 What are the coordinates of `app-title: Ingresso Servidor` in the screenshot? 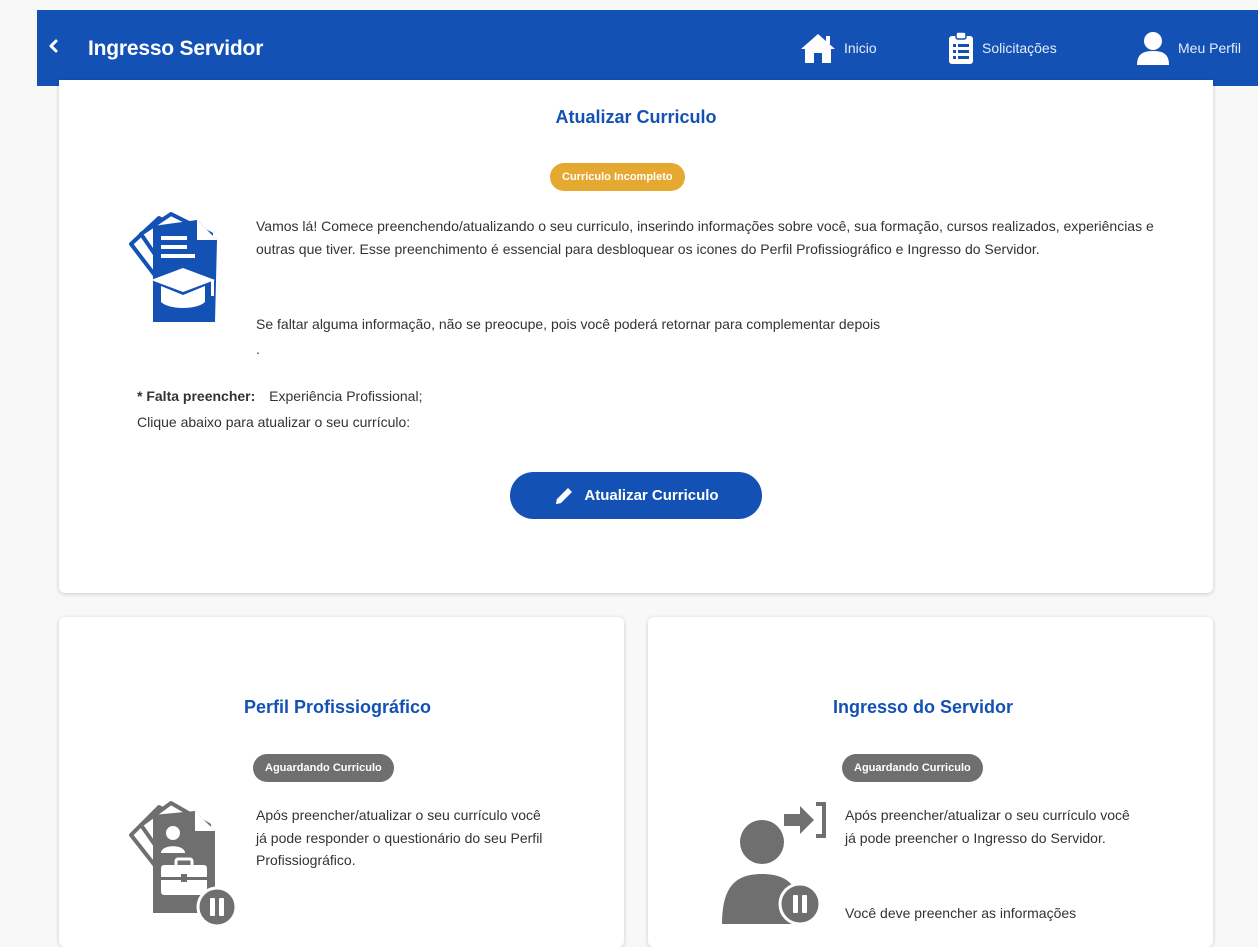 It's located at (176, 48).